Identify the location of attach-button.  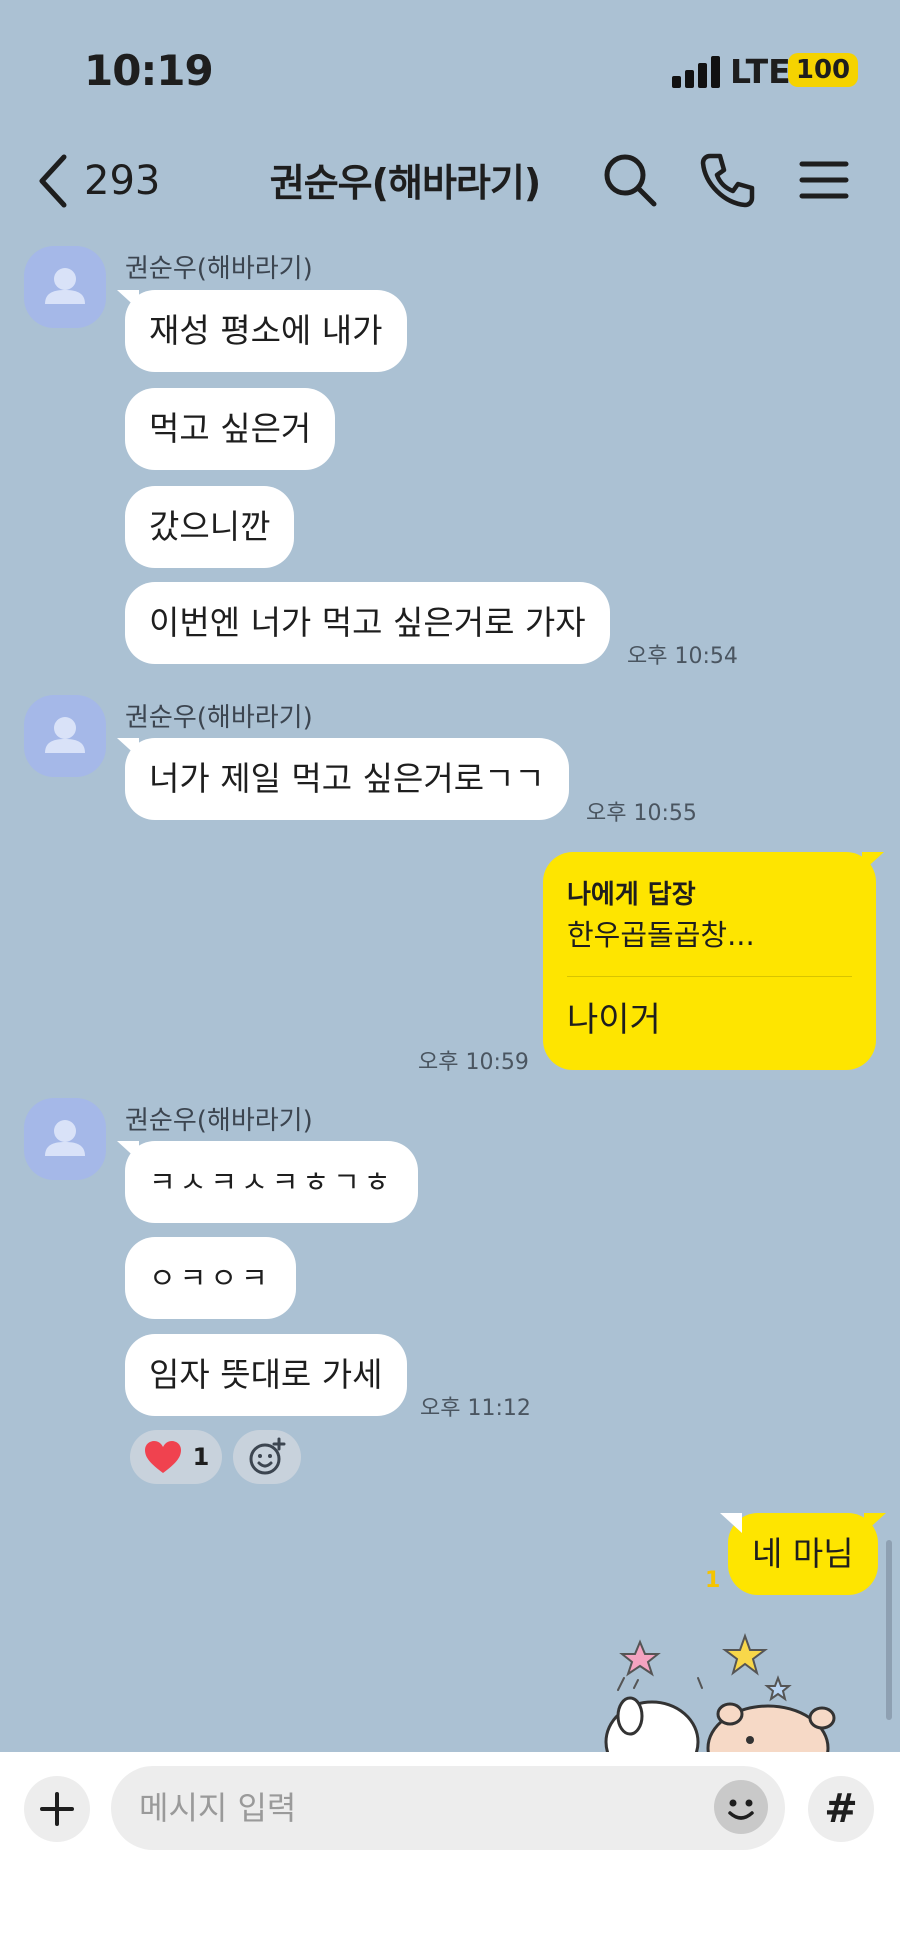
(57, 1809).